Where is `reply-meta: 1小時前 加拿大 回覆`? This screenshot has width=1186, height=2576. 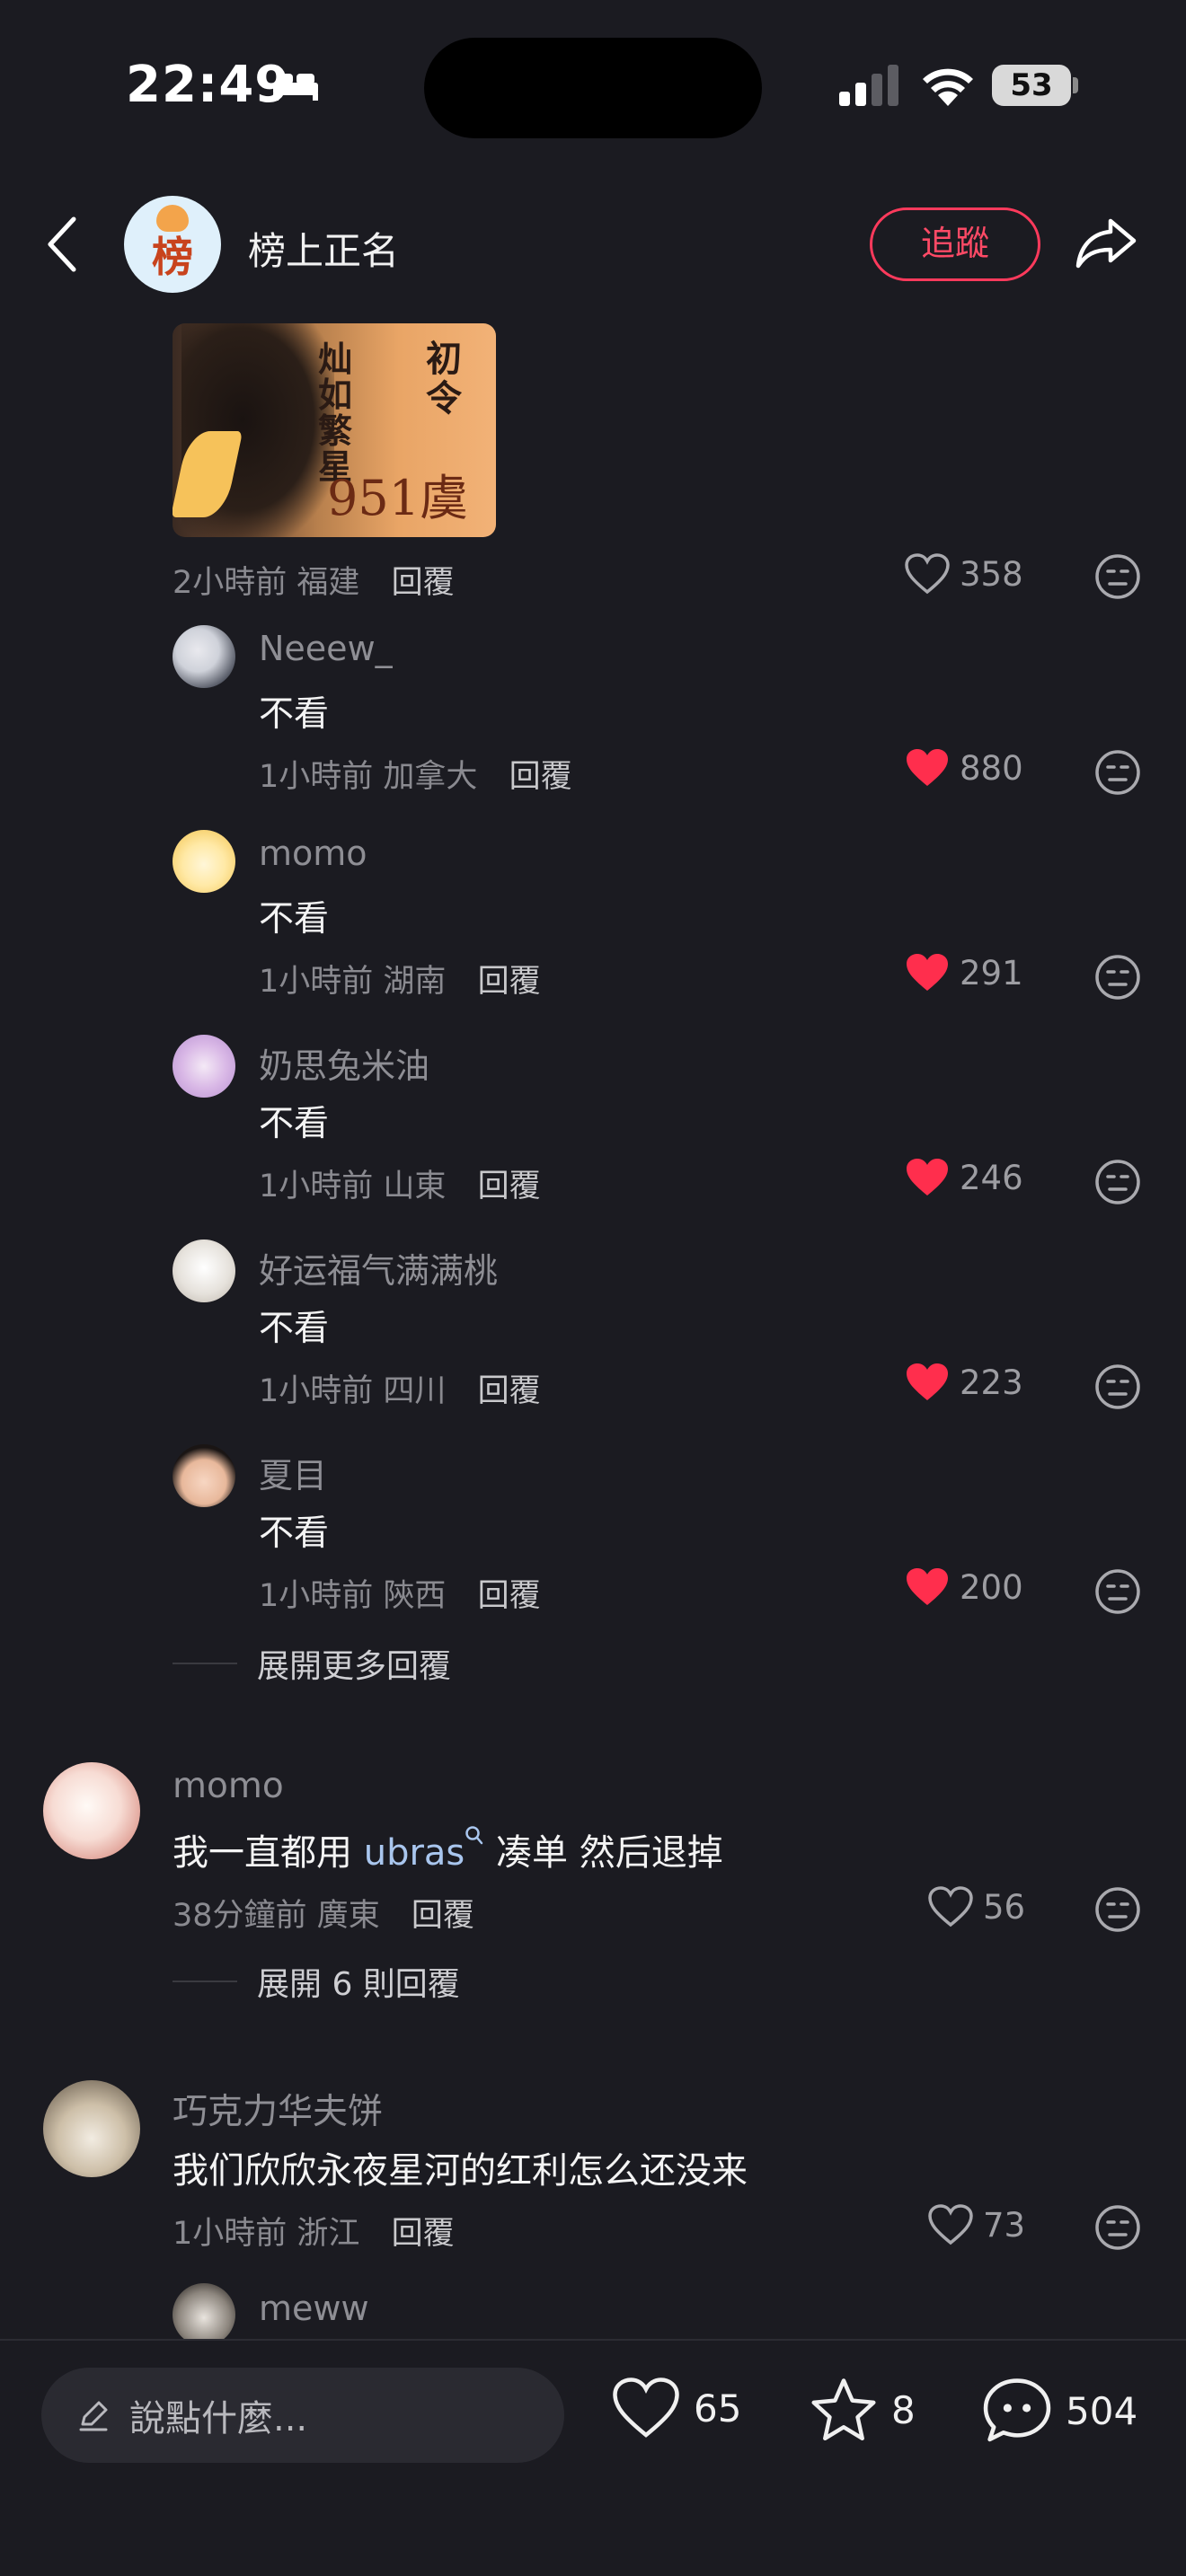 reply-meta: 1小時前 加拿大 回覆 is located at coordinates (415, 774).